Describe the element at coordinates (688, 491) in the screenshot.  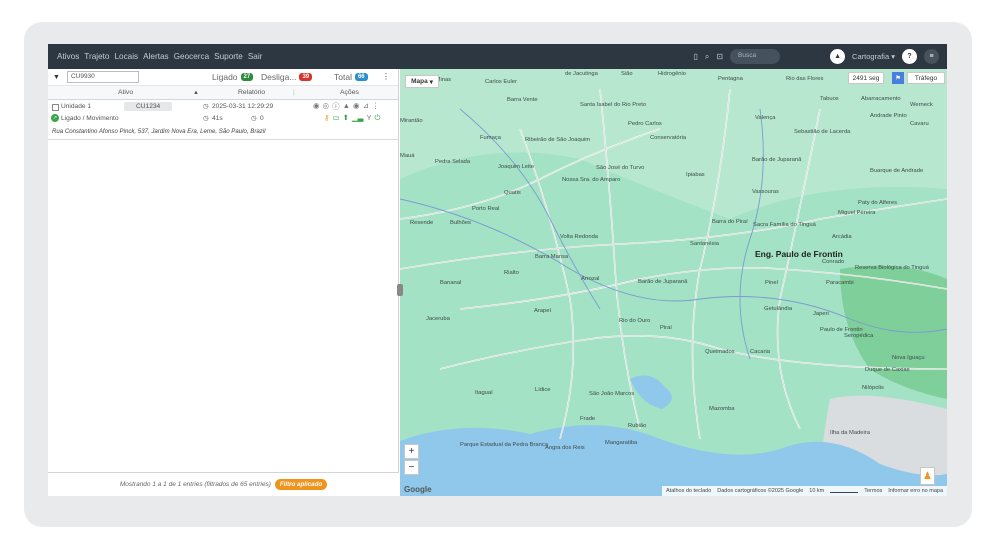
I see `keyboard-shortcuts-link: Atalhos do teclado` at that location.